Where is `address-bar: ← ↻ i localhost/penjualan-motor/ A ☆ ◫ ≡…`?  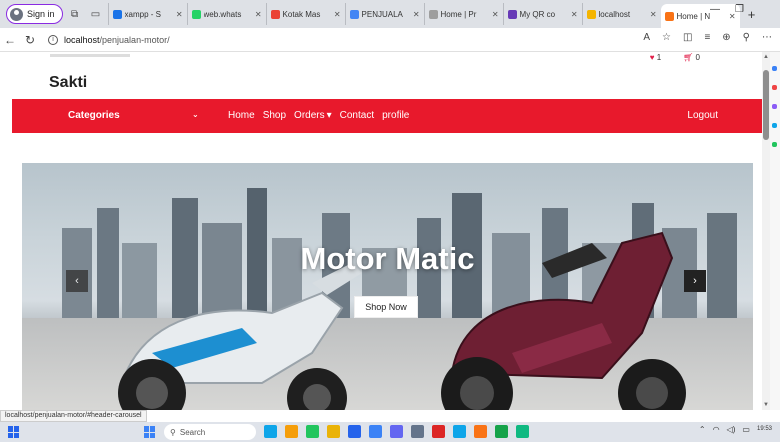 address-bar: ← ↻ i localhost/penjualan-motor/ A ☆ ◫ ≡… is located at coordinates (390, 40).